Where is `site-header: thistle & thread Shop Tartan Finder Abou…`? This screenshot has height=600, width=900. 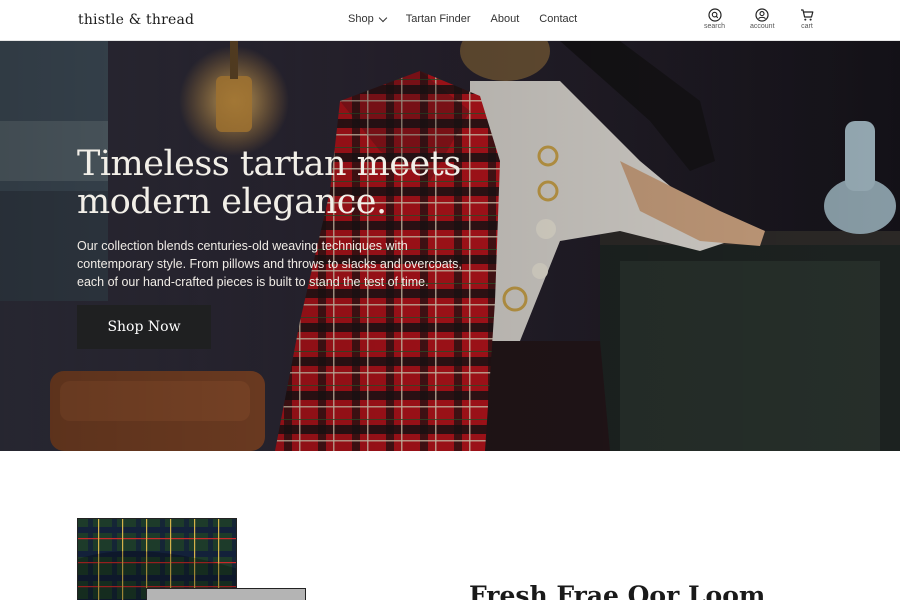
site-header: thistle & thread Shop Tartan Finder Abou… is located at coordinates (450, 20).